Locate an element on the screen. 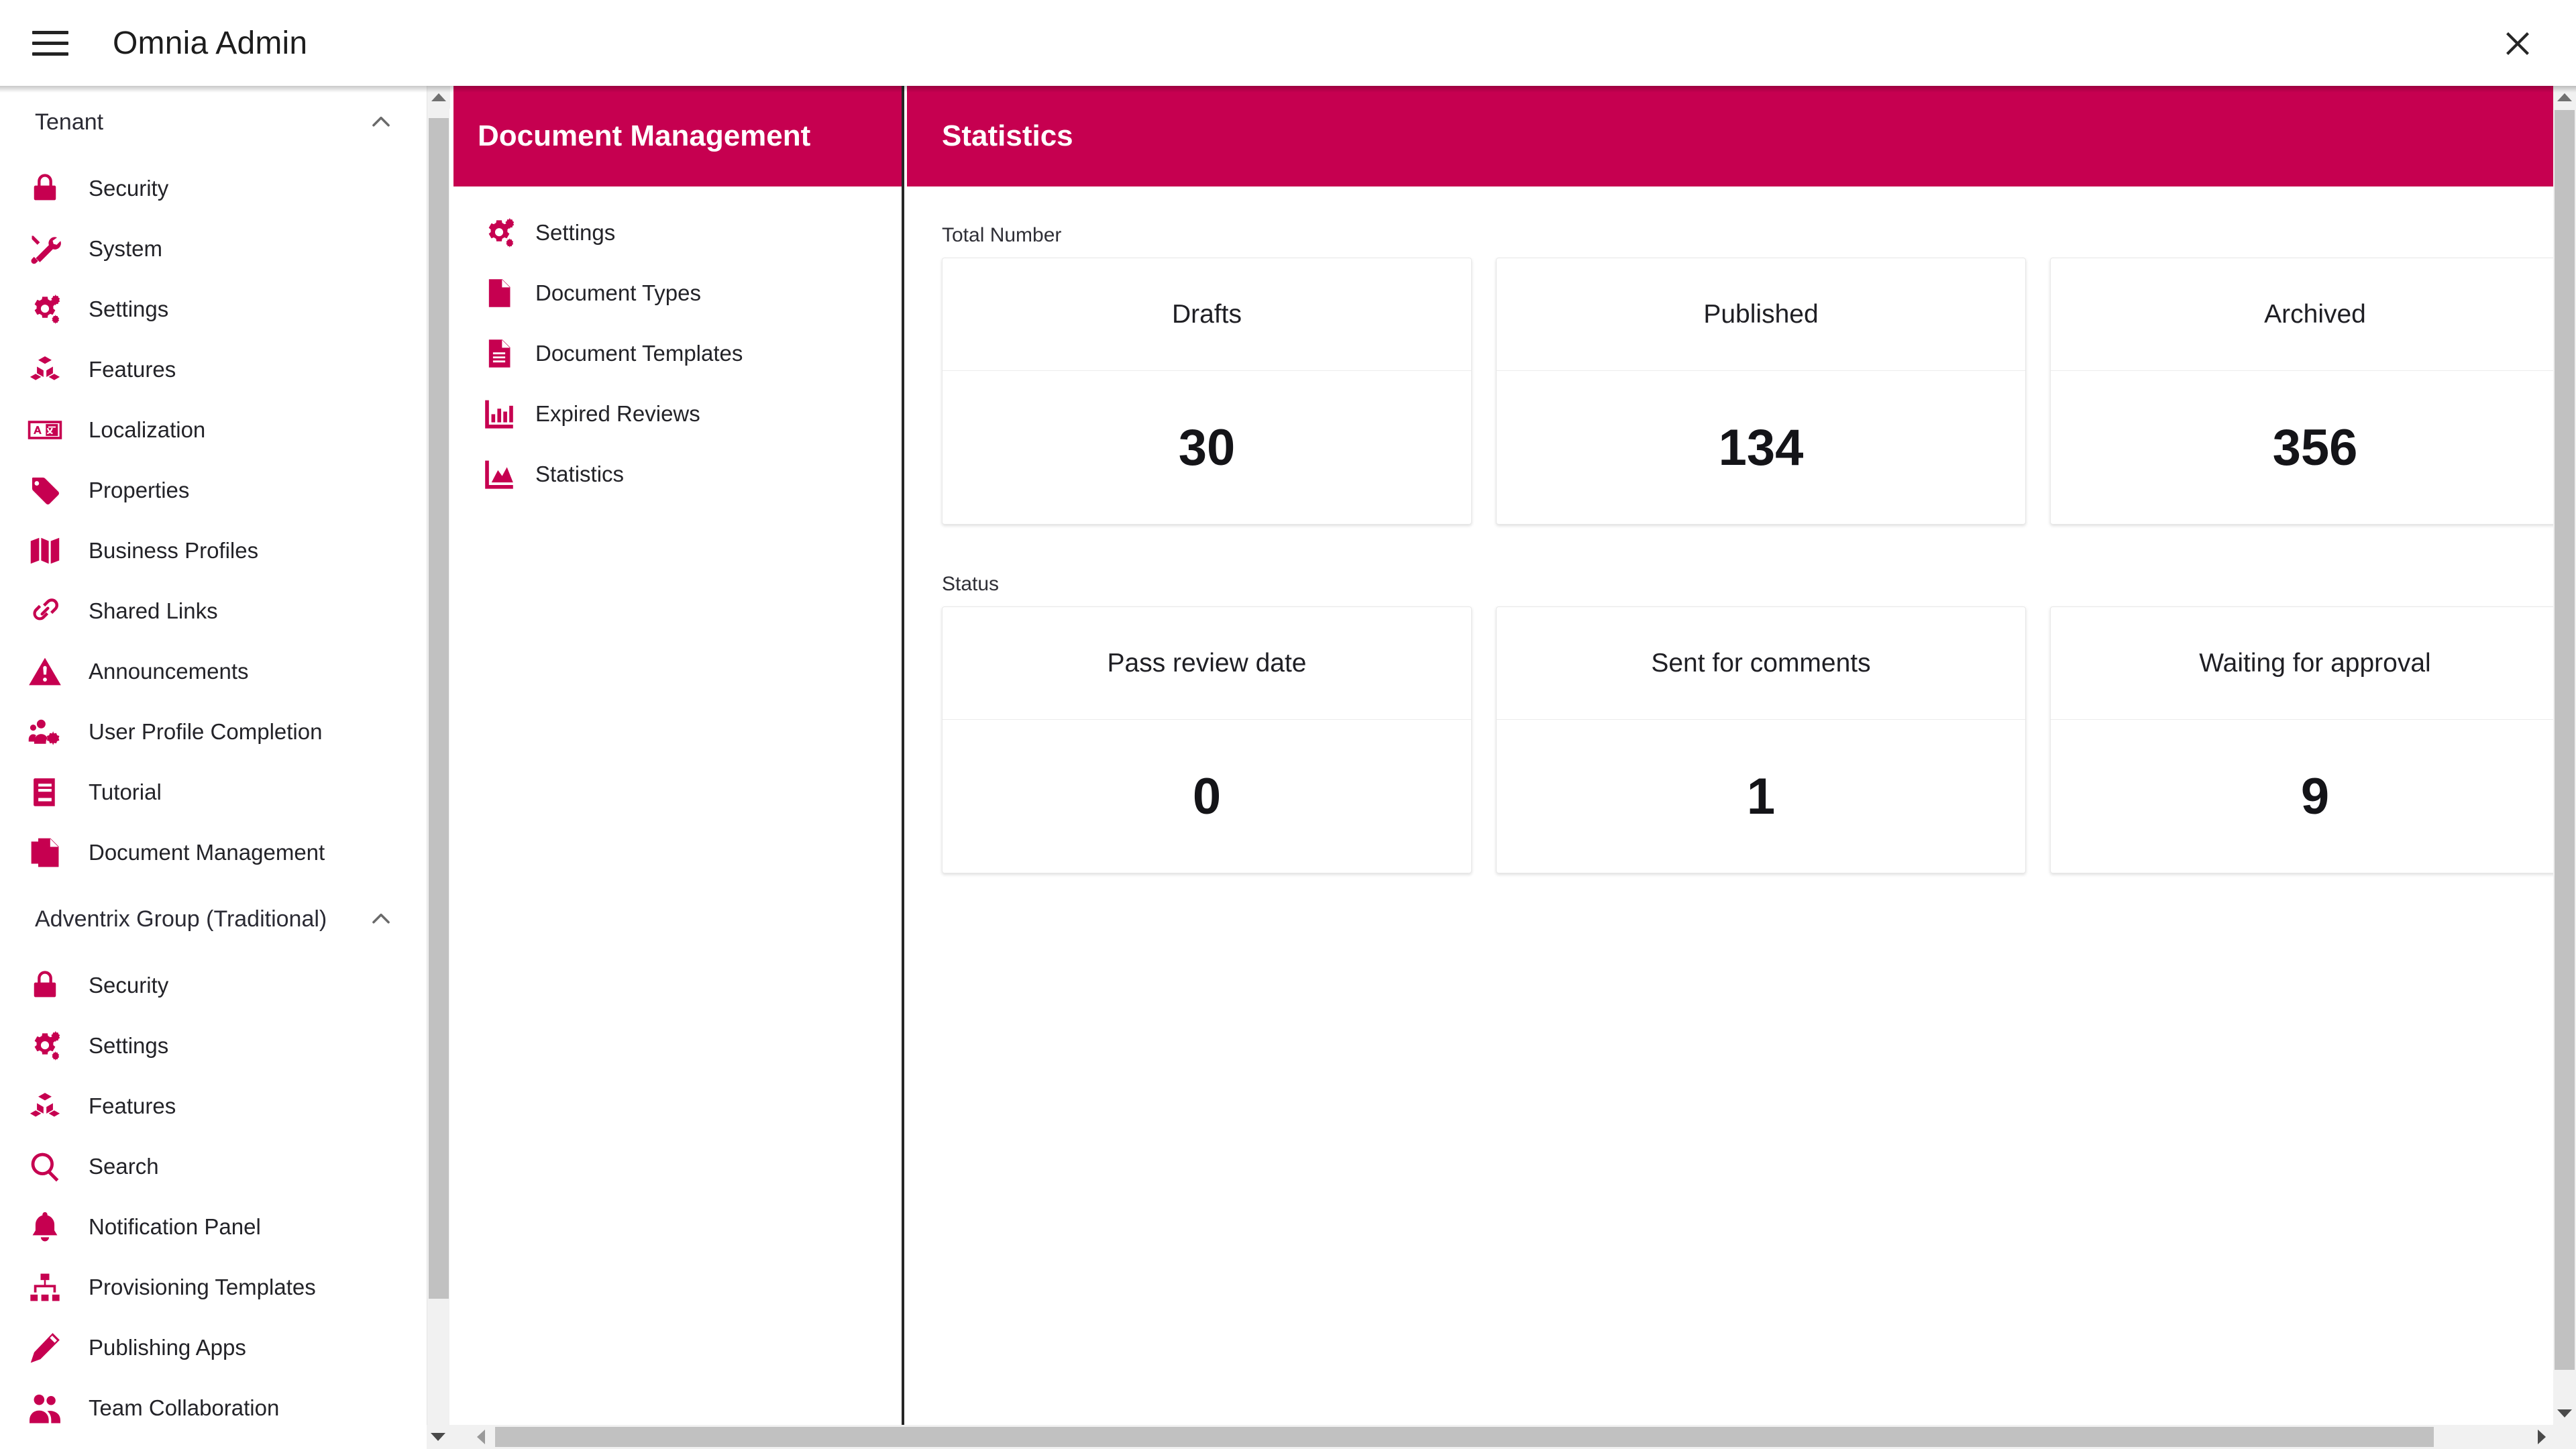 The height and width of the screenshot is (1449, 2576). sidebar-item-security-2: Security is located at coordinates (213, 985).